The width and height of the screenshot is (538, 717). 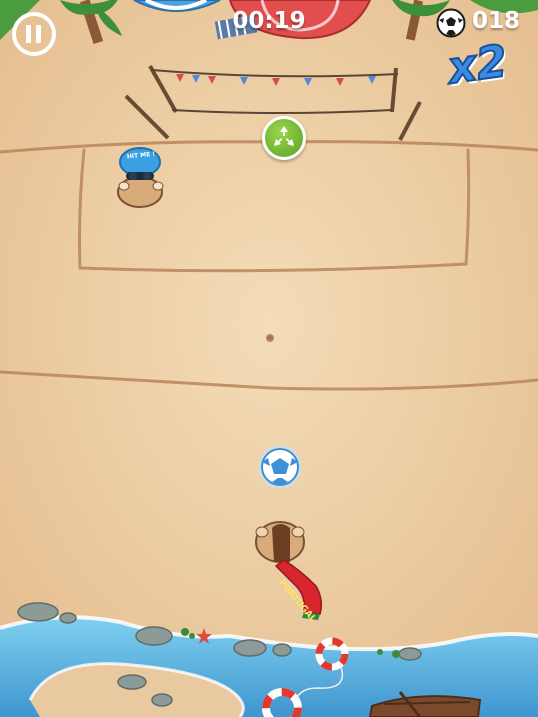 I want to click on pause-icon, so click(x=33, y=34).